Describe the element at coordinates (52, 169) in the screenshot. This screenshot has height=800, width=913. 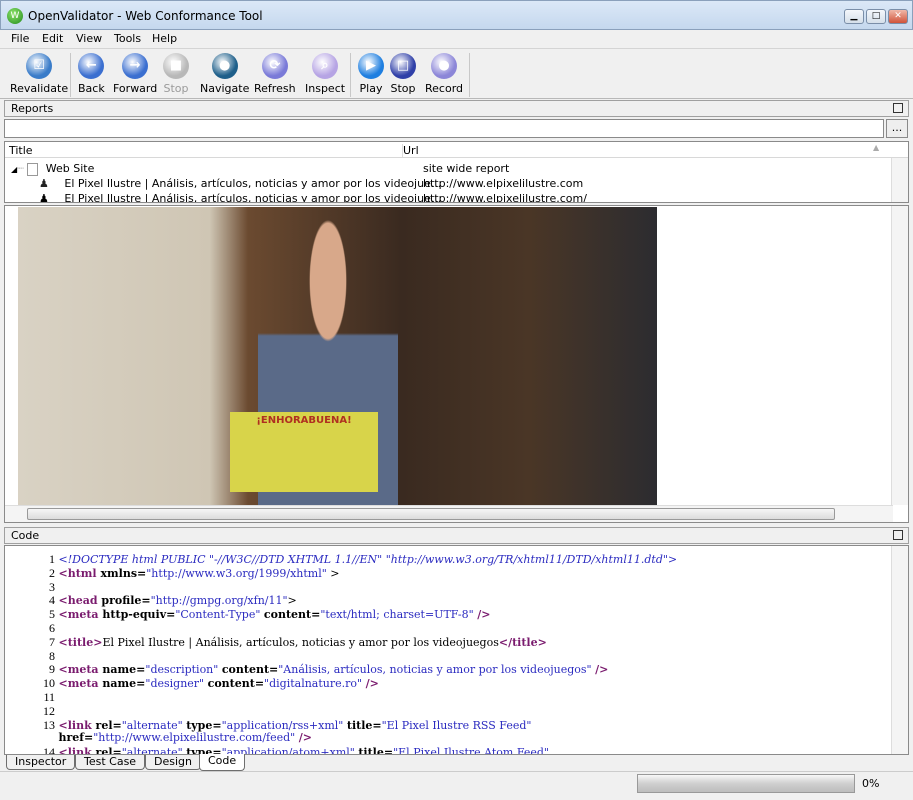
I see `tree-row: ◢┈ Web Site` at that location.